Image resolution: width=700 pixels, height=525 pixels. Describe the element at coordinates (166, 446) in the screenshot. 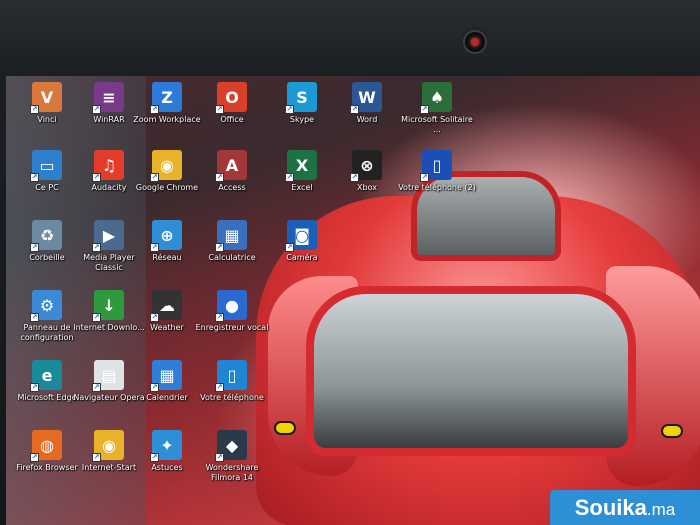

I see `tips-icon: ✦ ↗` at that location.